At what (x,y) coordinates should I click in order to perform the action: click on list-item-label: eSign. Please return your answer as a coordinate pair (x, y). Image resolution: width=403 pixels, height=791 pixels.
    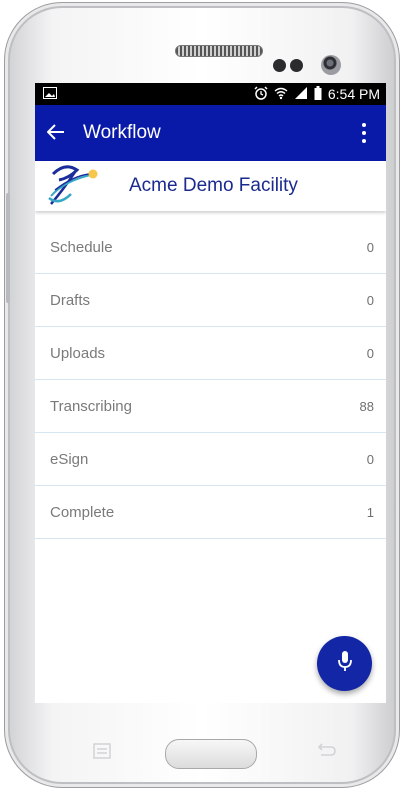
    Looking at the image, I should click on (69, 459).